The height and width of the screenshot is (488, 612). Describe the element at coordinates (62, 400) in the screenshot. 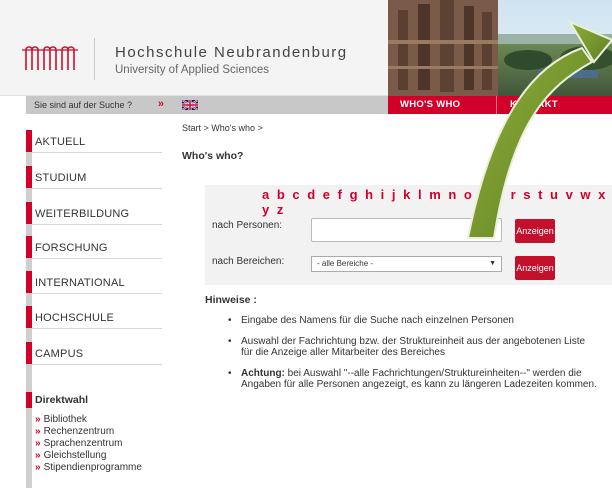

I see `direktwahl-heading: Direktwahl` at that location.